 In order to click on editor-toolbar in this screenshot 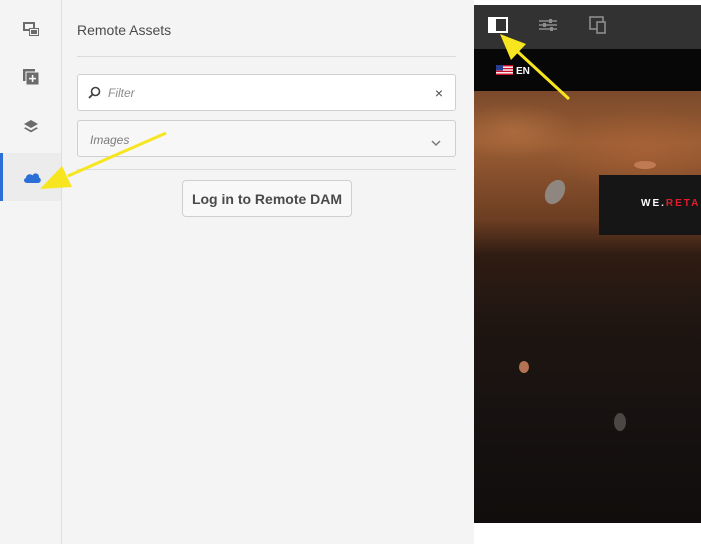, I will do `click(587, 27)`.